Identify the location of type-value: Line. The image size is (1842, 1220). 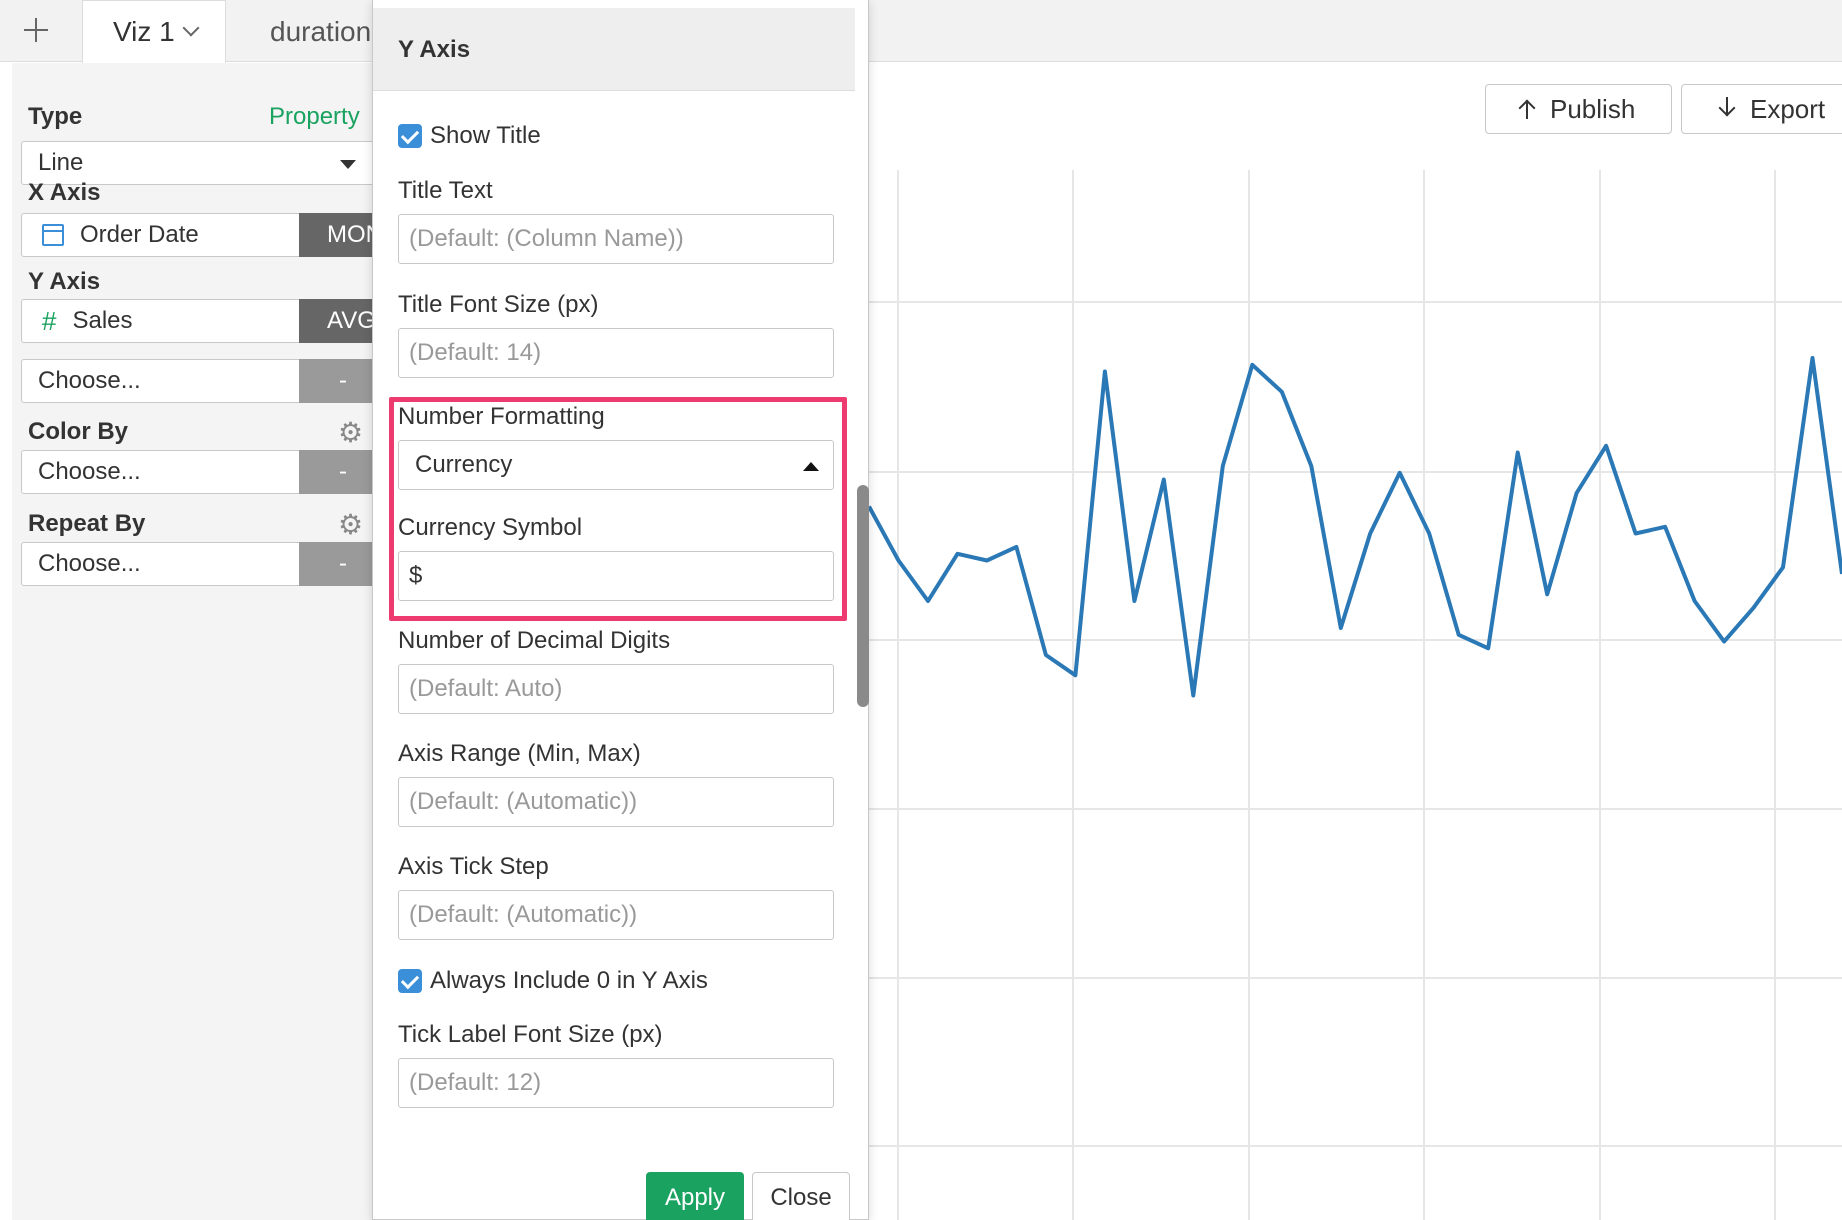
(61, 162).